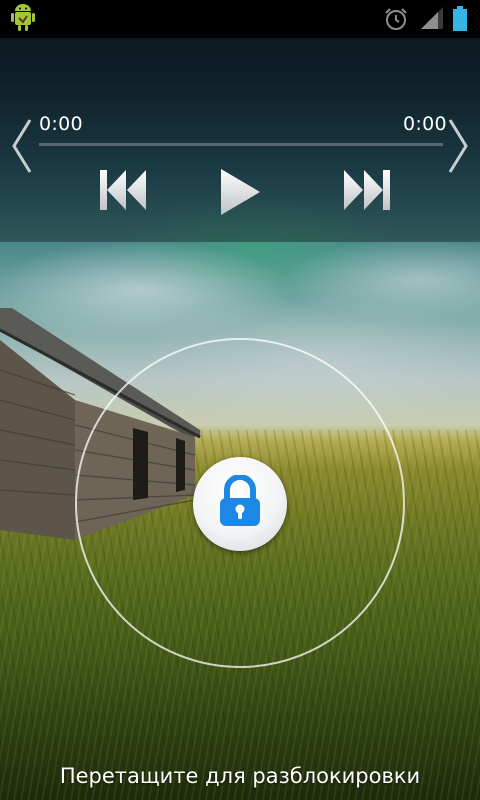 This screenshot has width=480, height=800. Describe the element at coordinates (432, 18) in the screenshot. I see `signal-icon` at that location.